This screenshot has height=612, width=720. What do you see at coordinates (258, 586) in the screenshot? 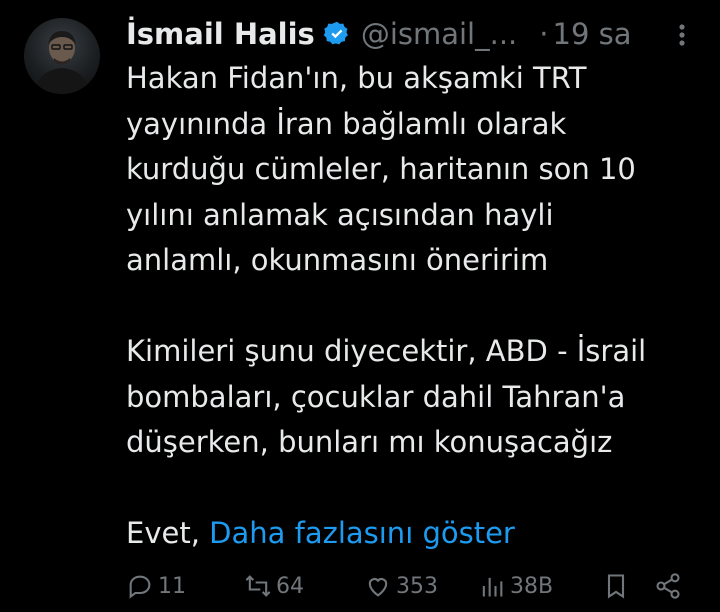
I see `retweet-icon` at bounding box center [258, 586].